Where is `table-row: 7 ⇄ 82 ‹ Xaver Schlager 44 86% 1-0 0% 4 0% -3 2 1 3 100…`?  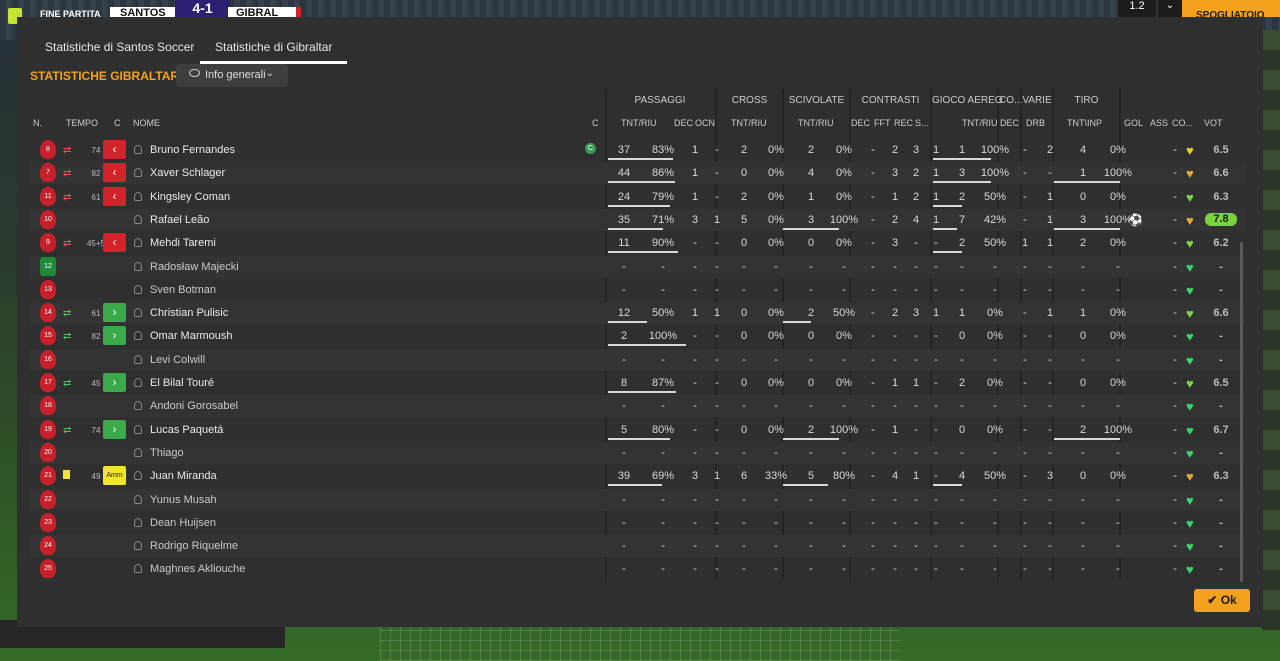
table-row: 7 ⇄ 82 ‹ Xaver Schlager 44 86% 1-0 0% 4 0% -3 2 1 3 100… is located at coordinates (637, 173).